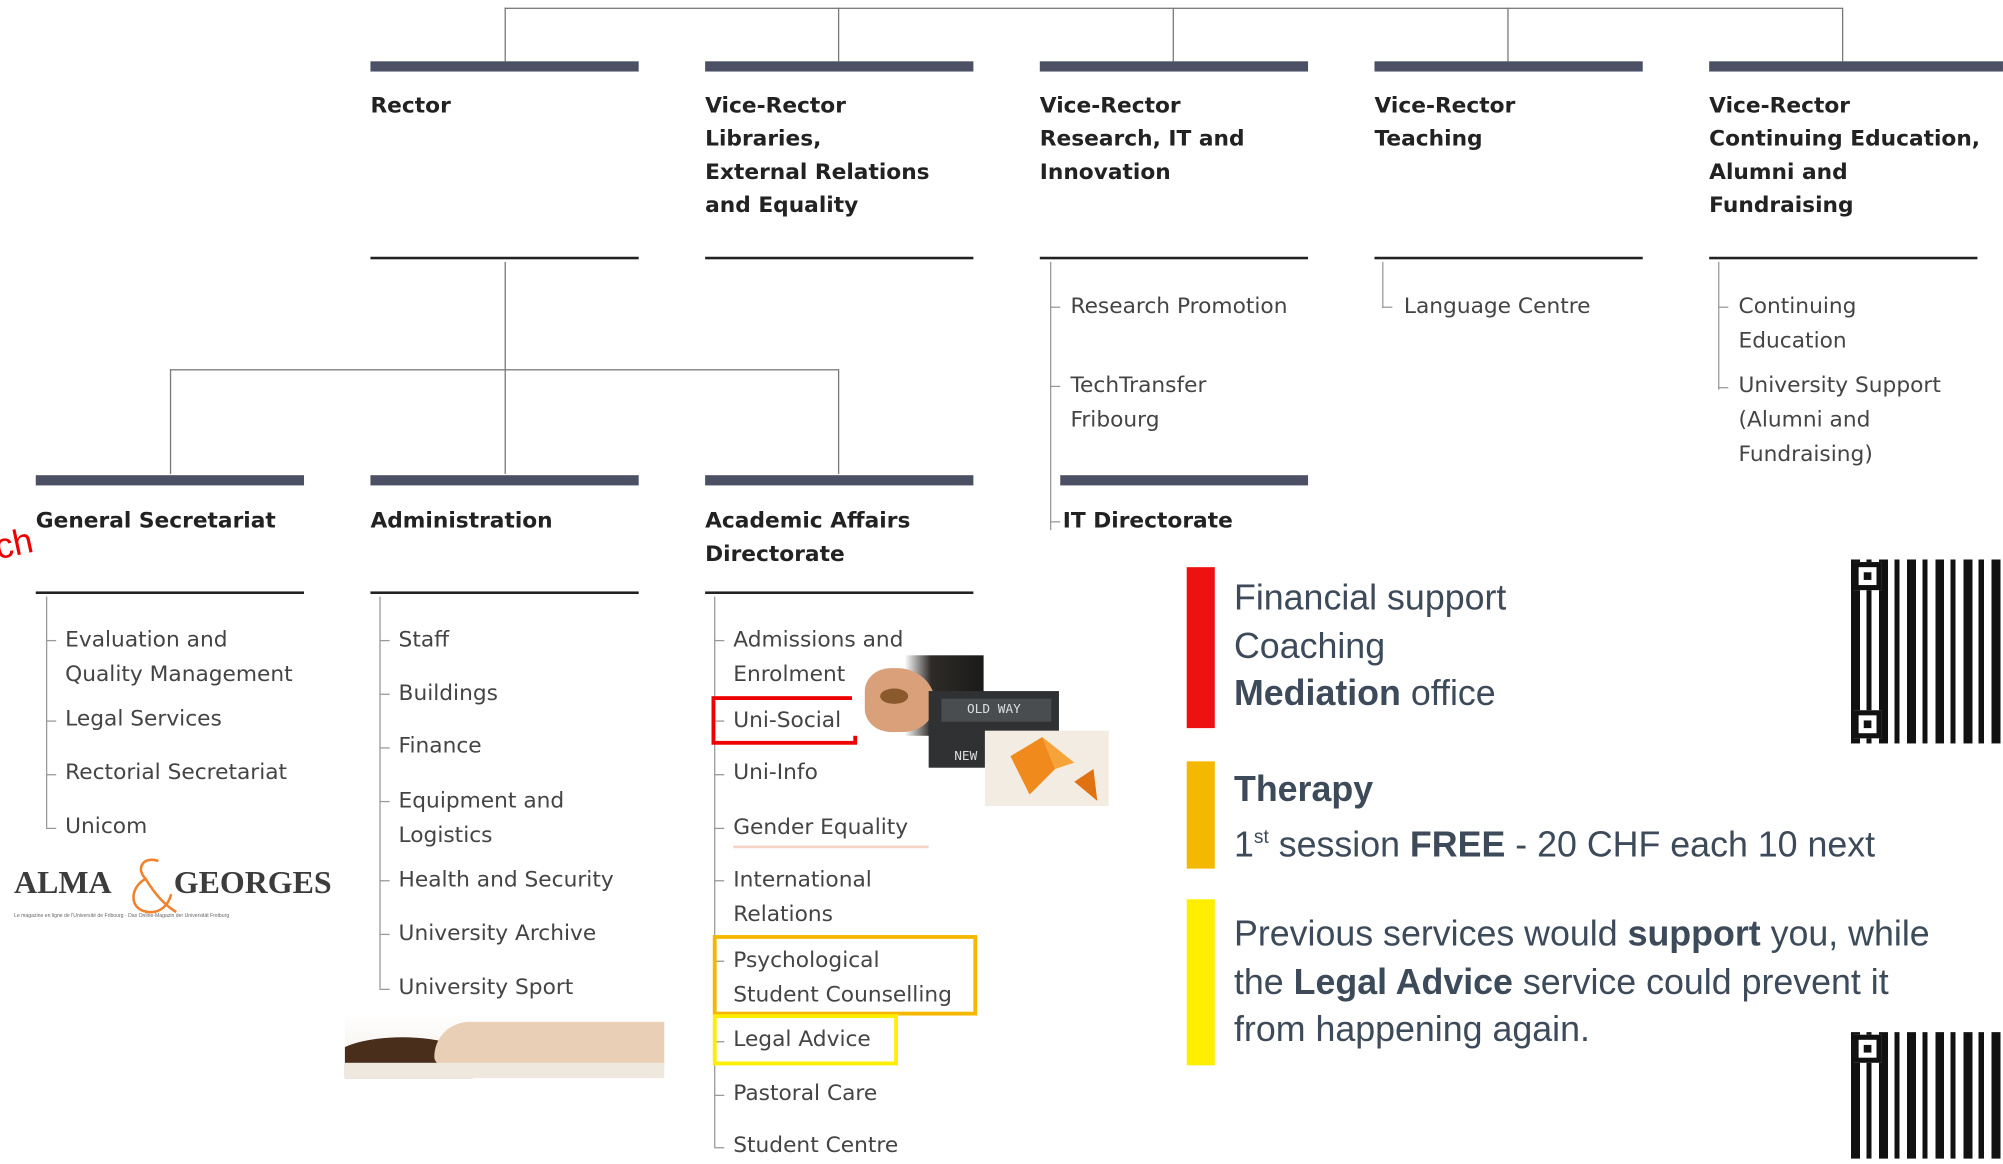  Describe the element at coordinates (176, 773) in the screenshot. I see `rectorial-secretariat-item: Rectorial Secretariat` at that location.